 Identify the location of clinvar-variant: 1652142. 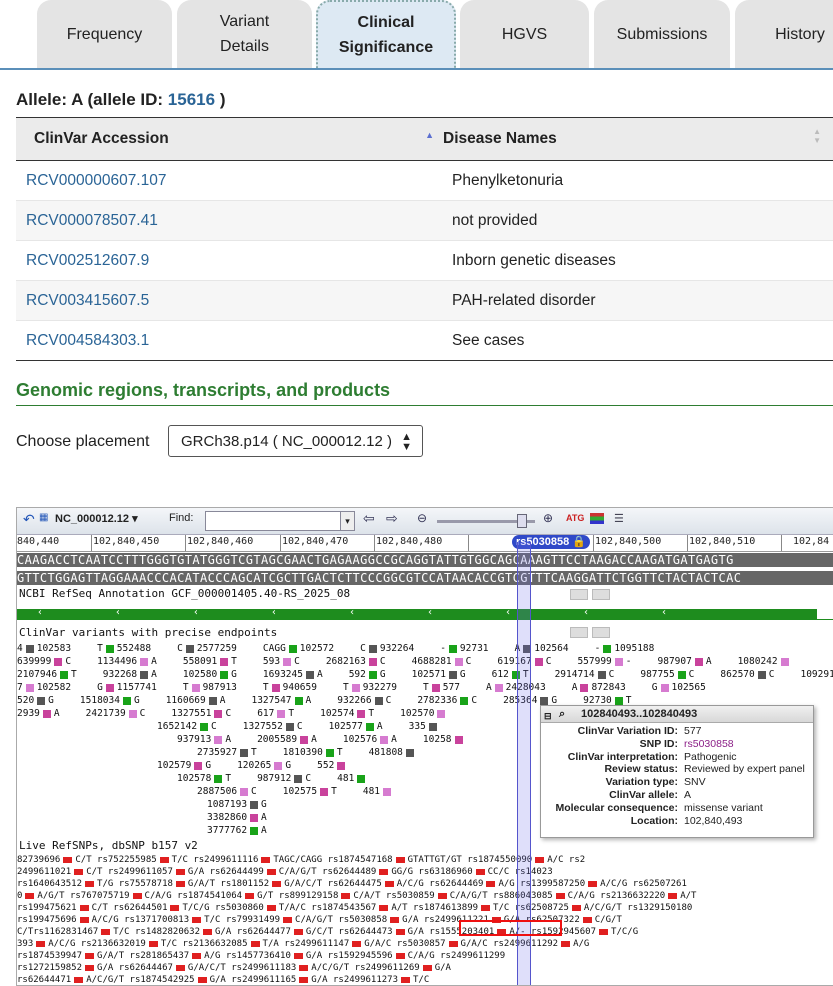
(177, 726).